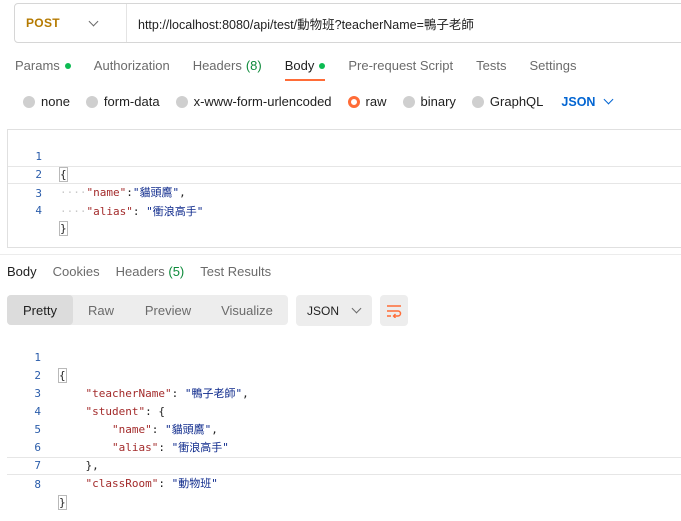 The width and height of the screenshot is (681, 521). Describe the element at coordinates (175, 211) in the screenshot. I see `json-value: "衝浪高手"` at that location.